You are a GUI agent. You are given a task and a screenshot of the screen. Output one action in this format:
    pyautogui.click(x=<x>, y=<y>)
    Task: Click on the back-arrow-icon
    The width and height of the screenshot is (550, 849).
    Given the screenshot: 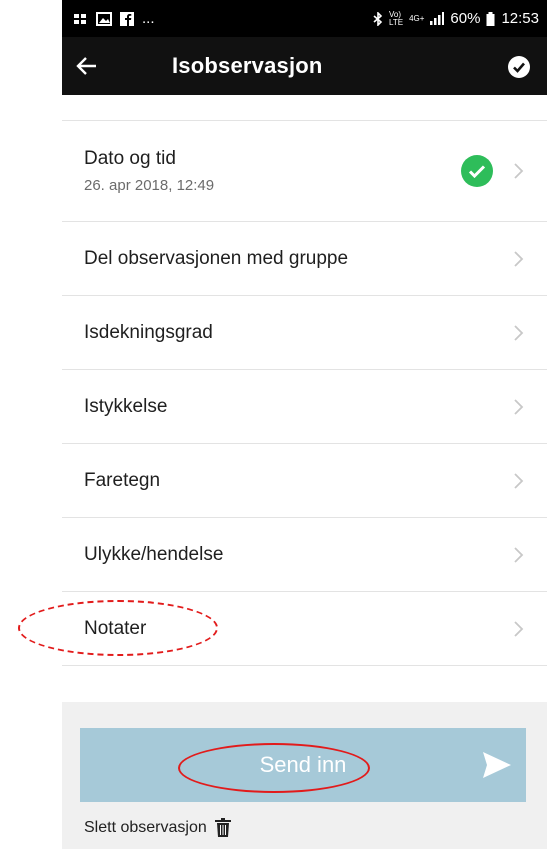 What is the action you would take?
    pyautogui.click(x=86, y=66)
    